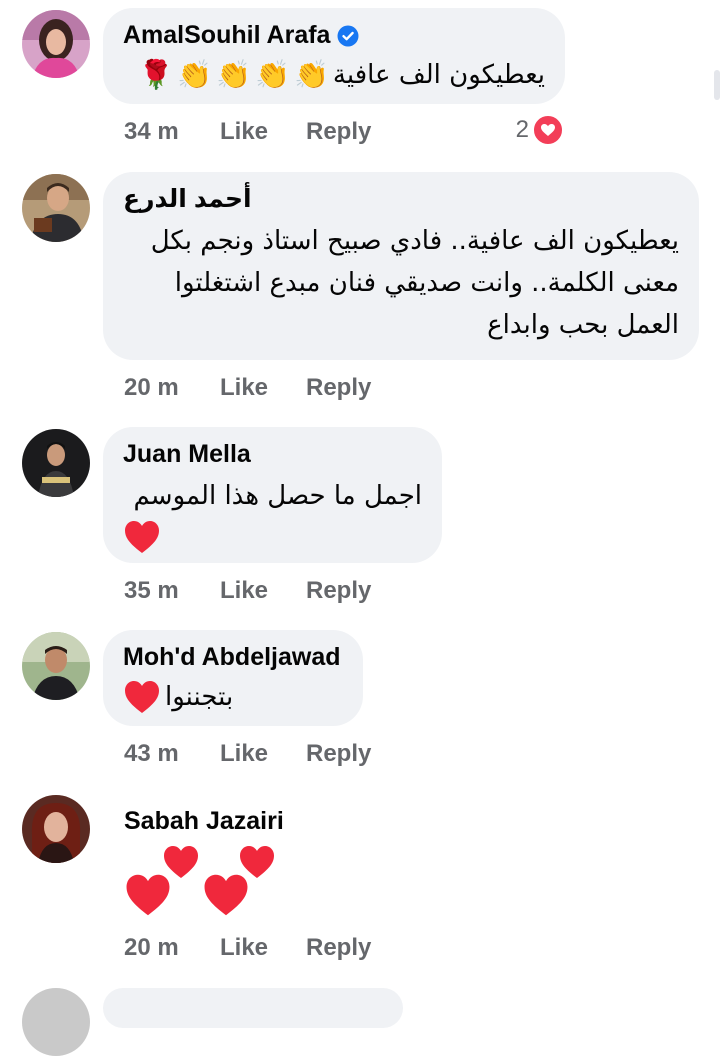 This screenshot has height=1056, width=720. Describe the element at coordinates (187, 199) in the screenshot. I see `author-name: أحمد الدرع` at that location.